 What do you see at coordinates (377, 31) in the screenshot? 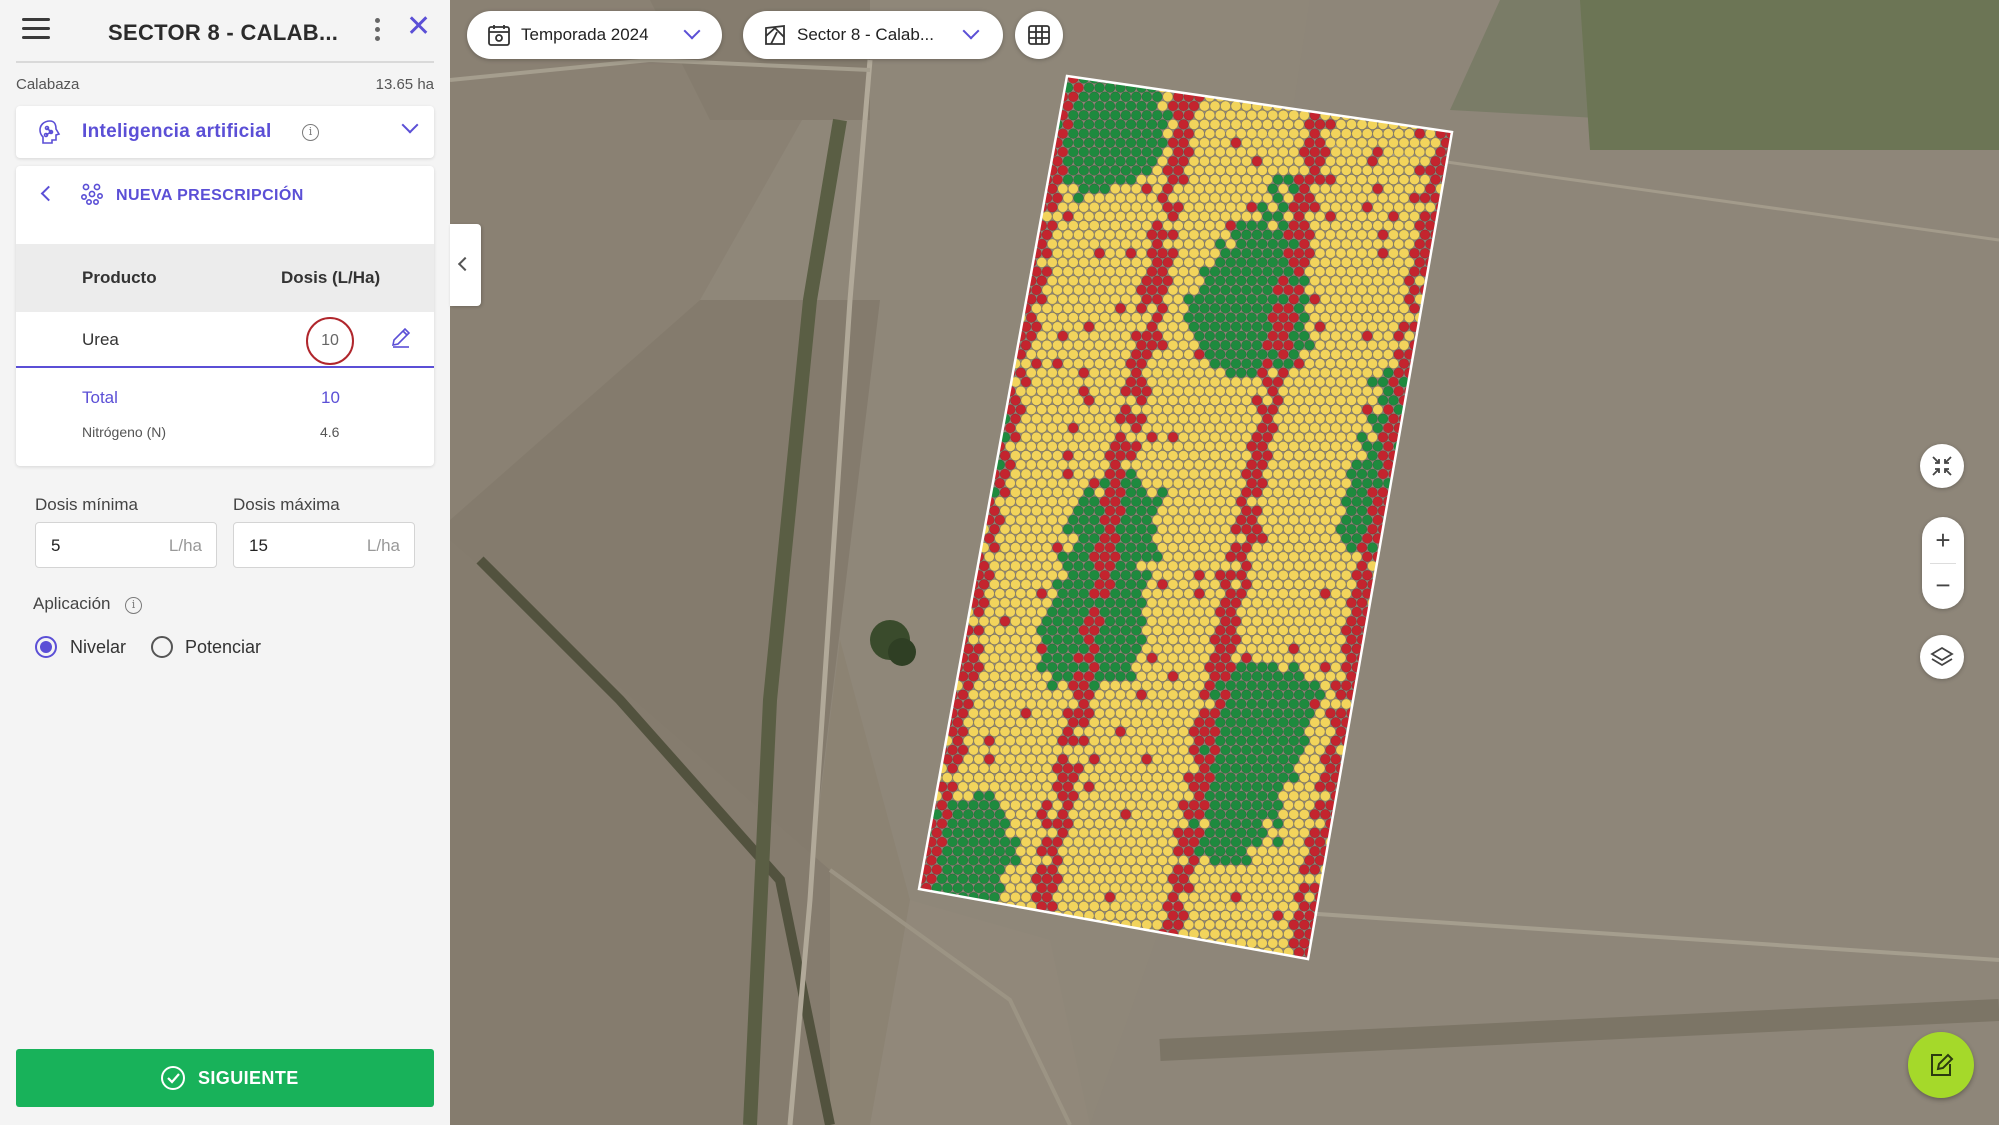
I see `more-options-icon` at bounding box center [377, 31].